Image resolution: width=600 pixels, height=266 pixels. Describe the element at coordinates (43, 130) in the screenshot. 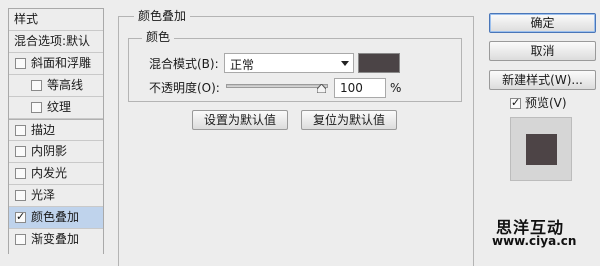

I see `stroke-label: 描边` at that location.